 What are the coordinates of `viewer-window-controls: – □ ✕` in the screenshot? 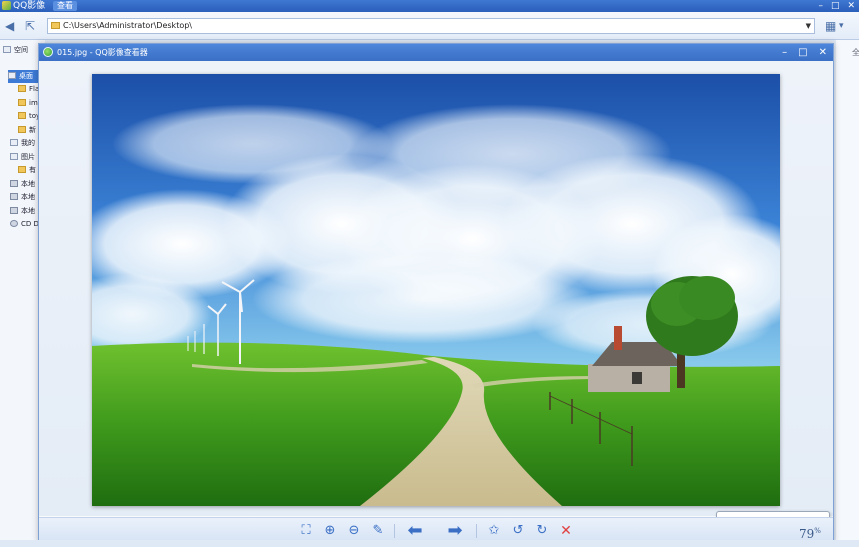 It's located at (804, 52).